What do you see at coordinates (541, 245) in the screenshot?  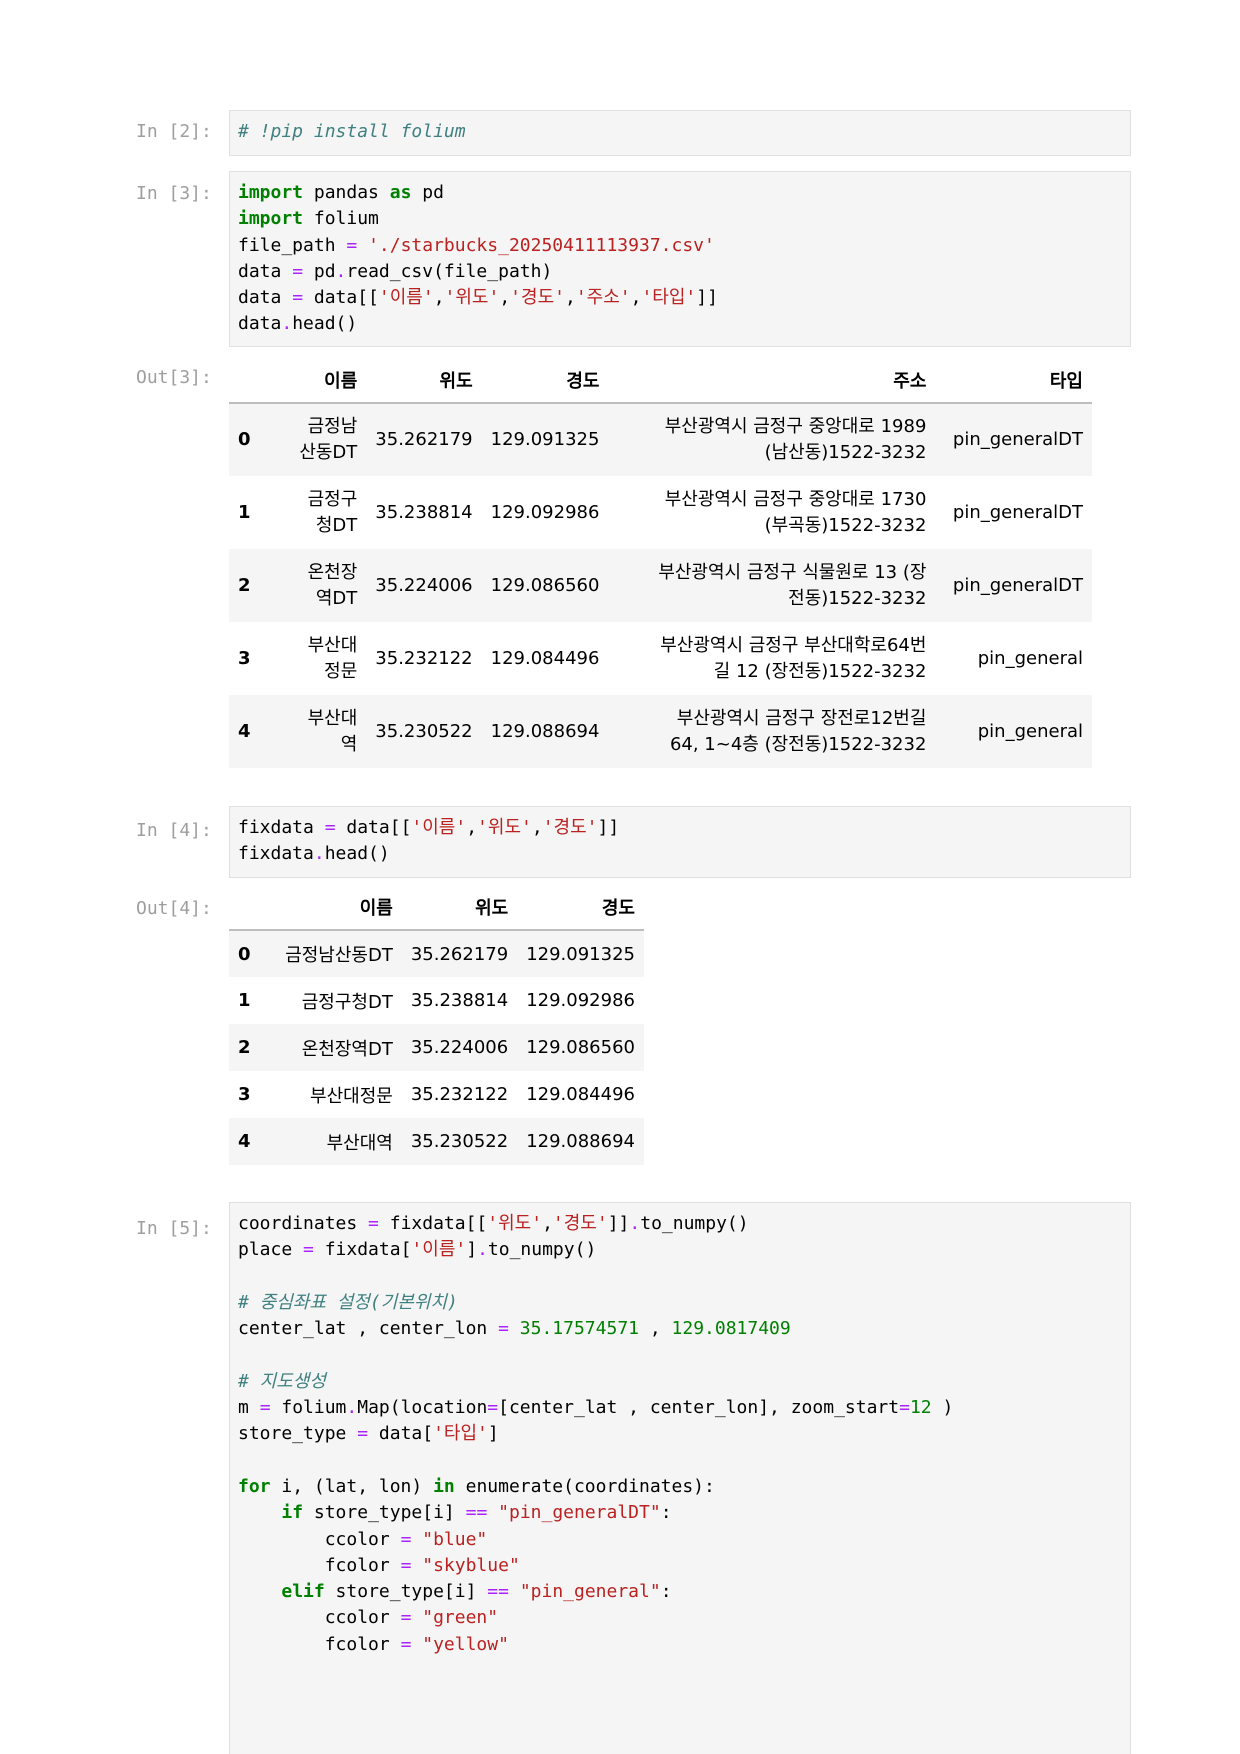 I see `code-token: './starbucks_20250411113937.csv'` at bounding box center [541, 245].